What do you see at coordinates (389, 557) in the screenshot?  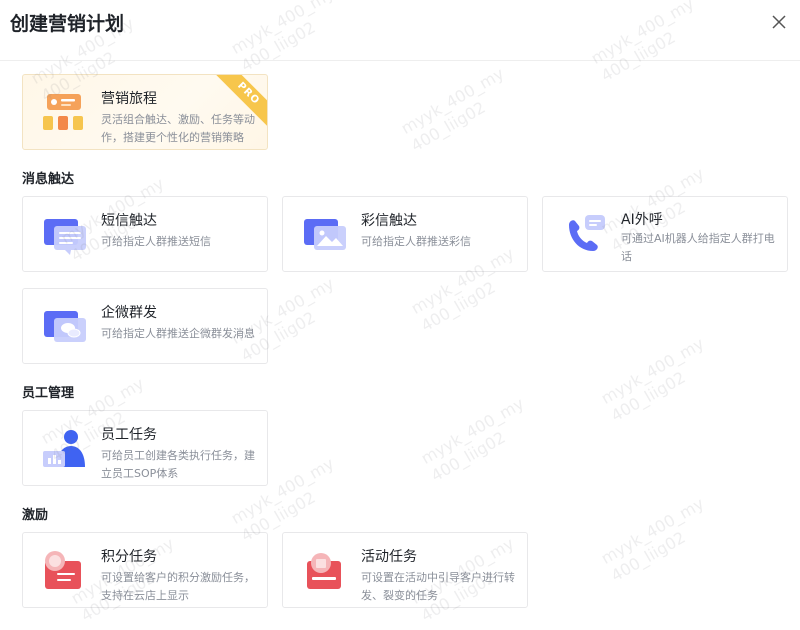 I see `card-title: 活动任务` at bounding box center [389, 557].